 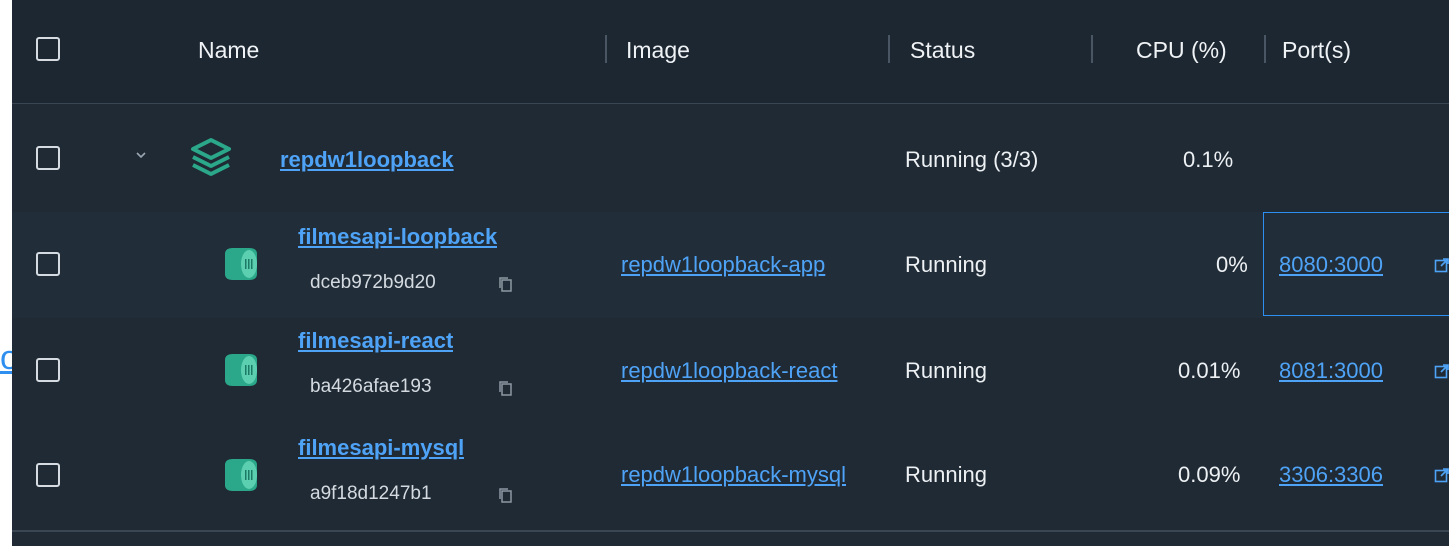 I want to click on container-name-link: filmesapi-react, so click(x=375, y=341).